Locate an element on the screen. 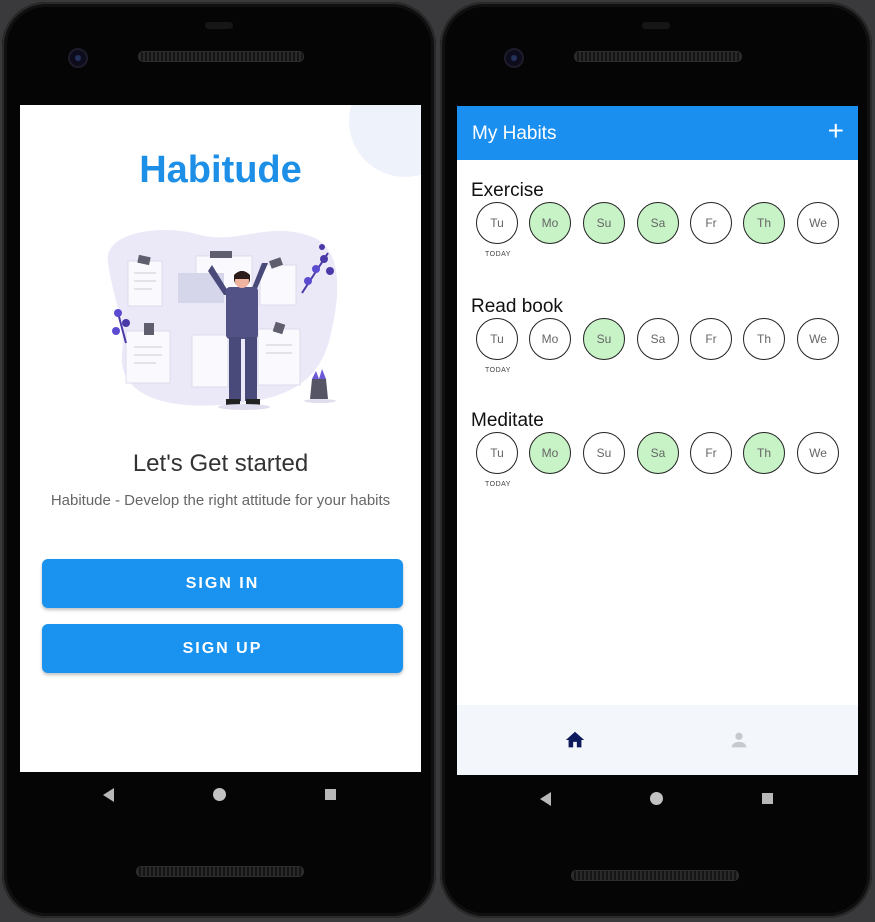 This screenshot has width=875, height=922. habit-name: Meditate is located at coordinates (507, 420).